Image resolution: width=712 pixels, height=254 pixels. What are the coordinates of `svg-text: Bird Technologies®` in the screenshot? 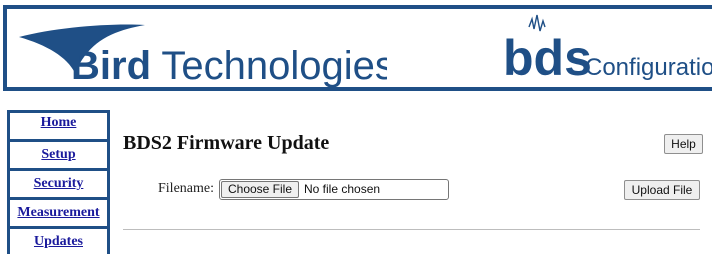 It's located at (229, 65).